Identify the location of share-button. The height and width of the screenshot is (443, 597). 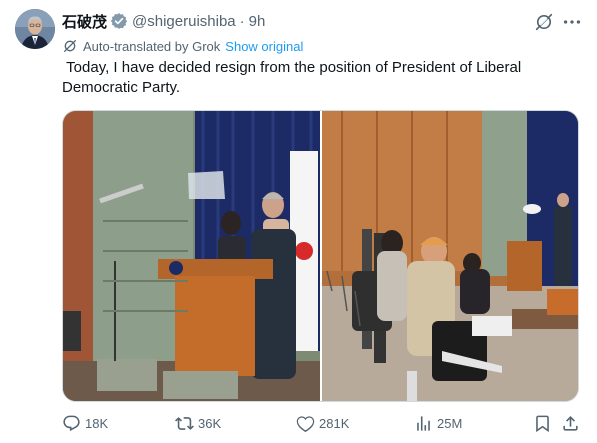
(572, 423).